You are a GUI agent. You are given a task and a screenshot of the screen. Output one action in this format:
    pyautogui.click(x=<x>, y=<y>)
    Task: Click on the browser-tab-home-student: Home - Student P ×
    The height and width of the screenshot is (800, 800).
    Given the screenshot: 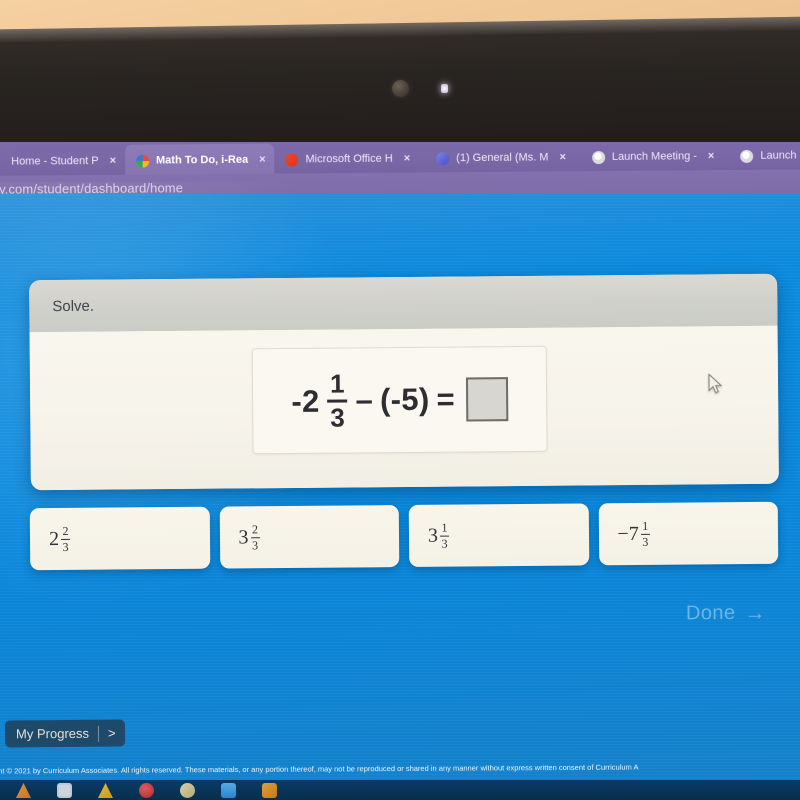 What is the action you would take?
    pyautogui.click(x=62, y=161)
    